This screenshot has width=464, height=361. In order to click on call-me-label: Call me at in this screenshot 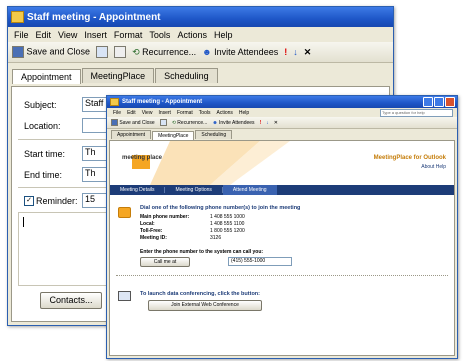, I will do `click(165, 262)`.